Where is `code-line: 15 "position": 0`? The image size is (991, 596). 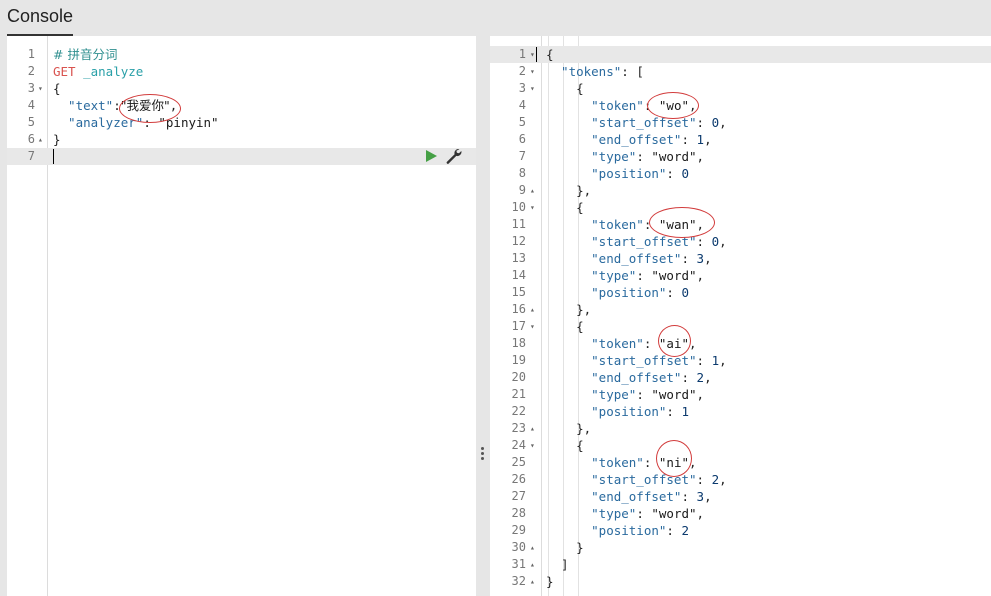
code-line: 15 "position": 0 is located at coordinates (740, 292).